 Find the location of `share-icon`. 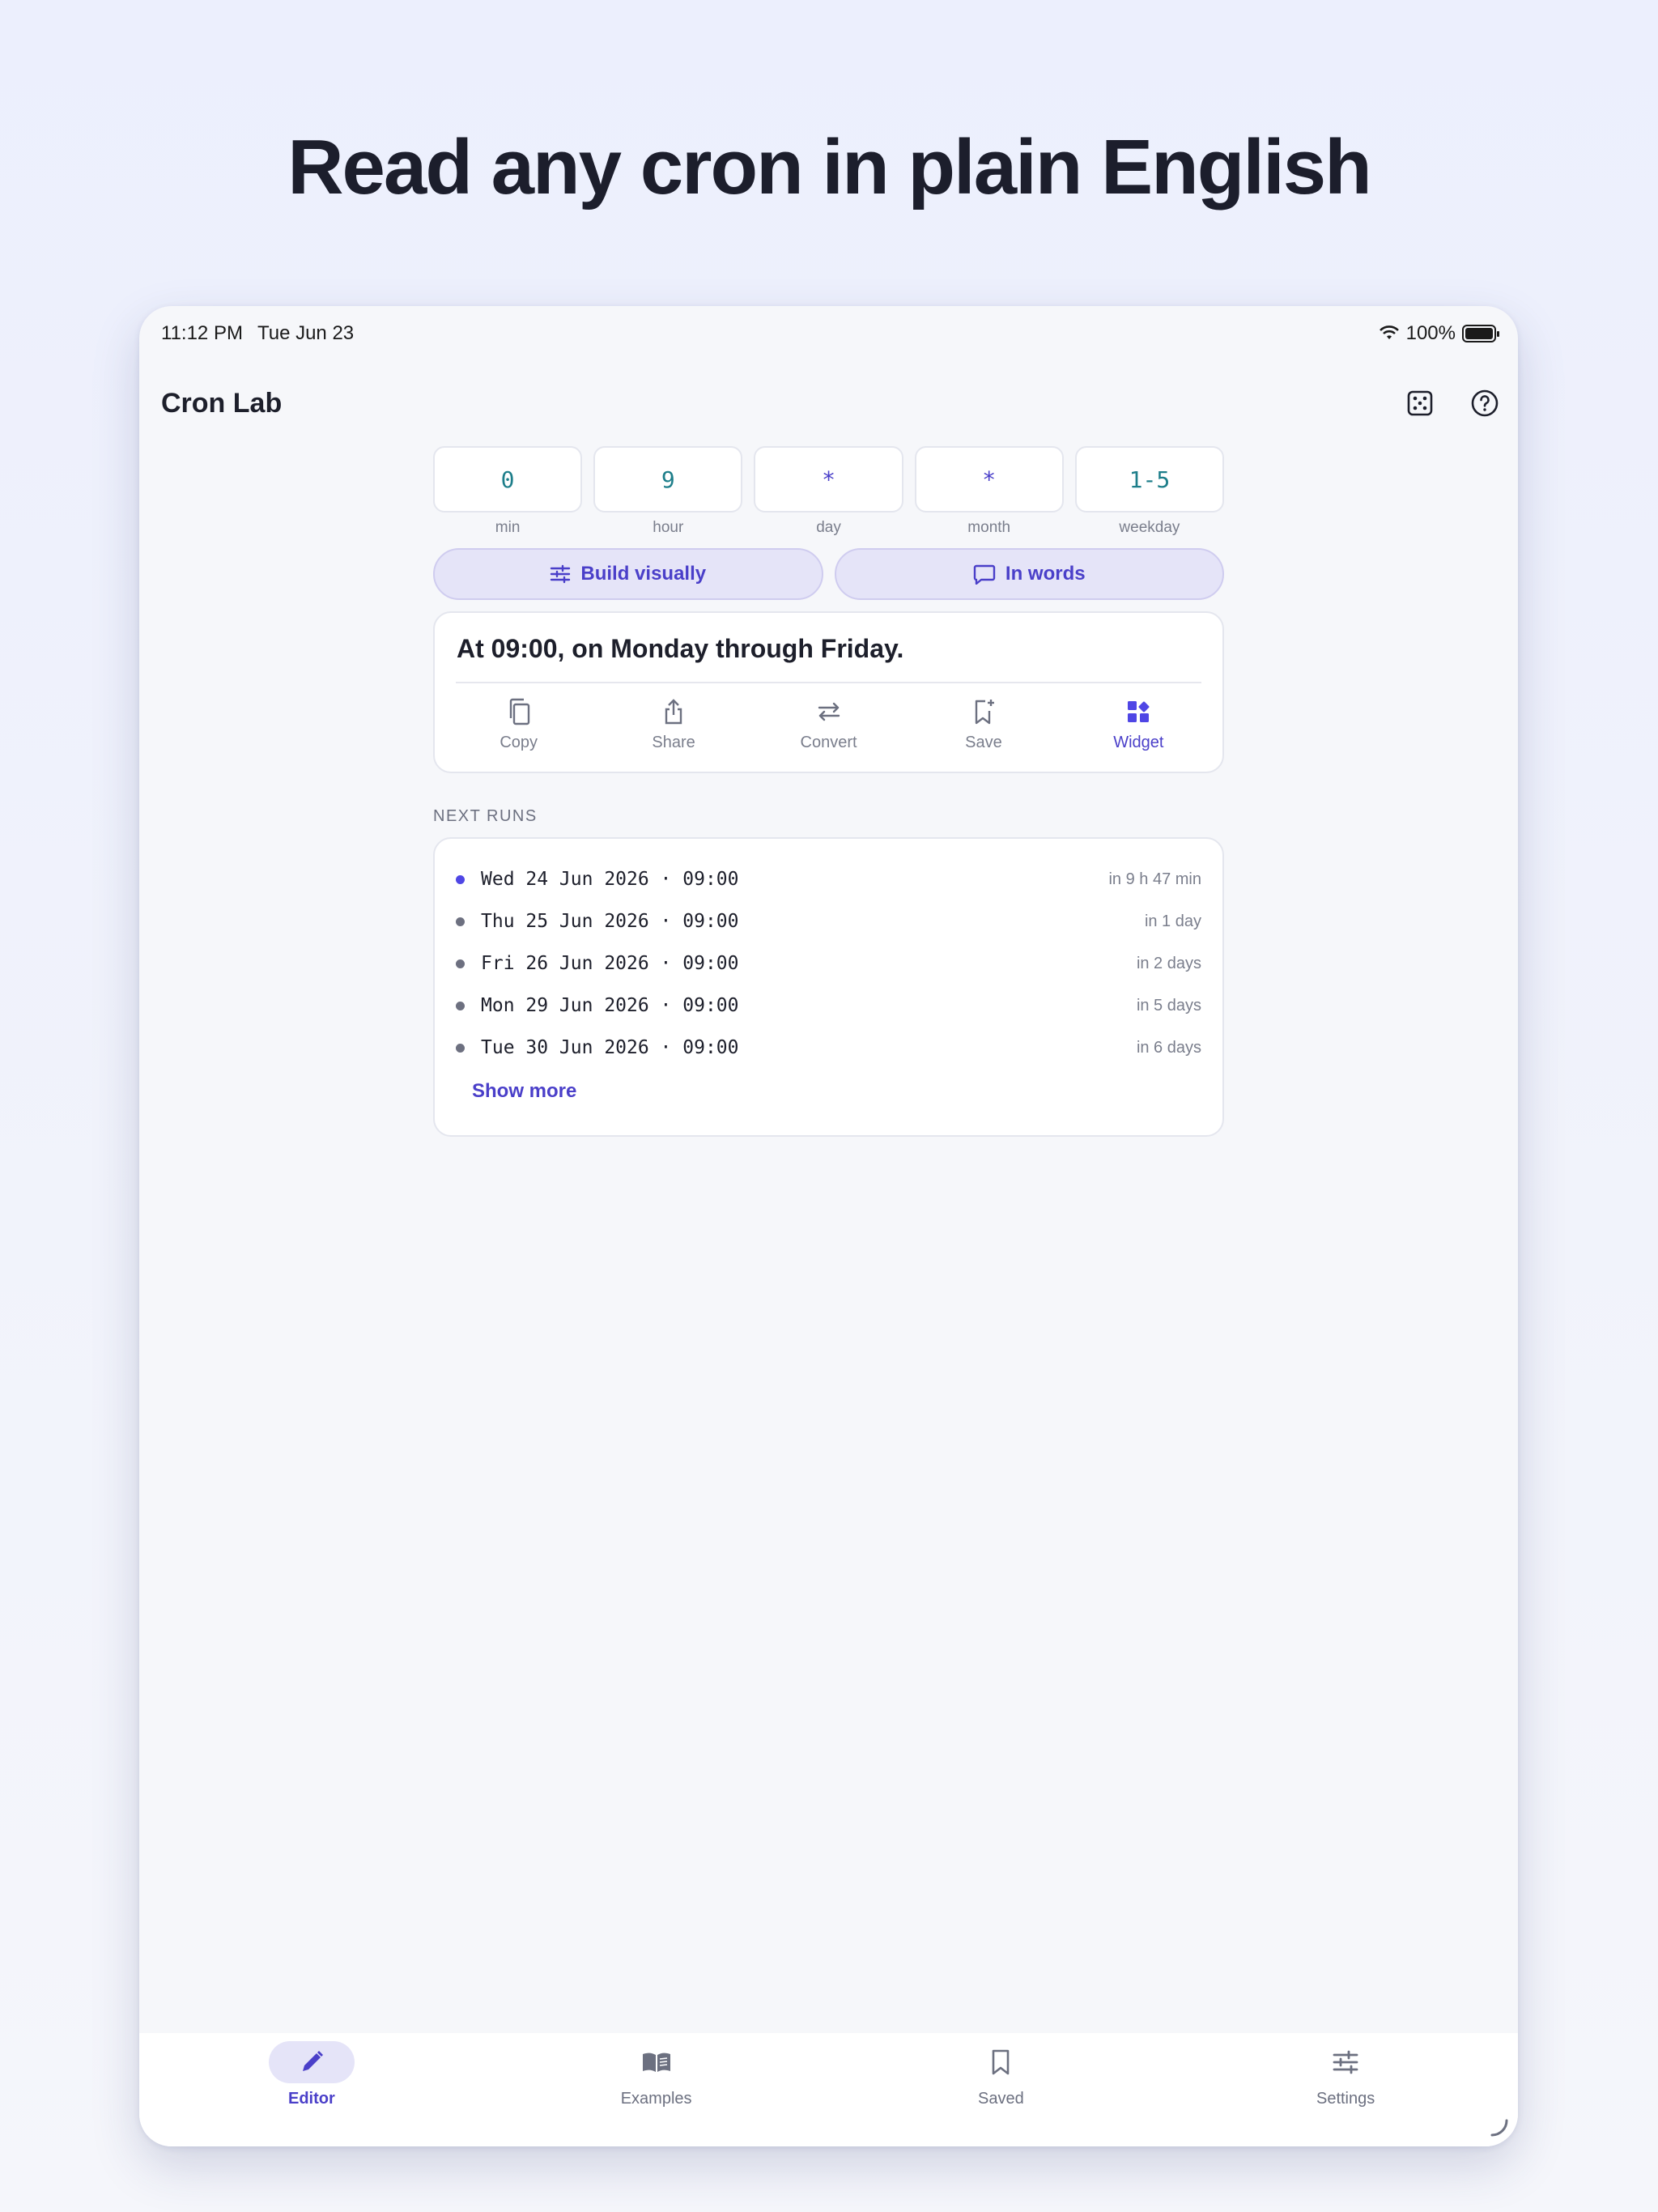

share-icon is located at coordinates (673, 712).